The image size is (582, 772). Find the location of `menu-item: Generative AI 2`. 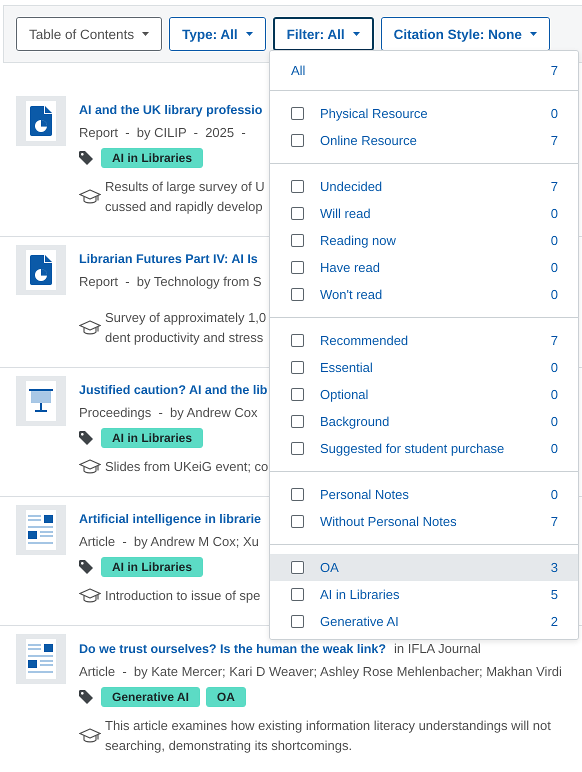

menu-item: Generative AI 2 is located at coordinates (424, 621).